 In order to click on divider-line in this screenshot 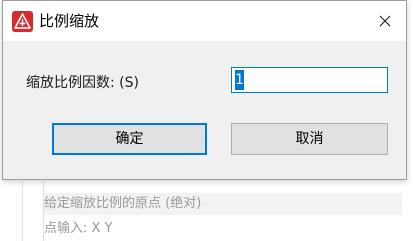, I will do `click(22, 211)`.